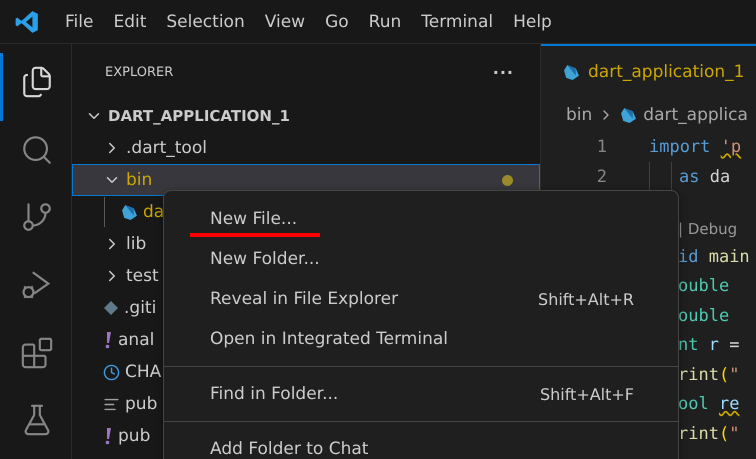 Image resolution: width=756 pixels, height=459 pixels. I want to click on line-number: 2, so click(601, 177).